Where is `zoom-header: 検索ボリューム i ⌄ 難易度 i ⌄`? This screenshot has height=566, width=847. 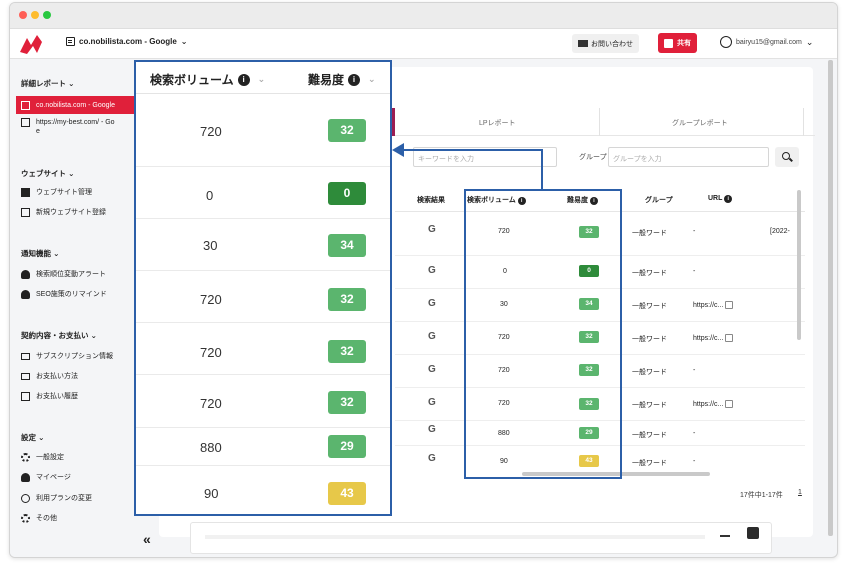
zoom-header: 検索ボリューム i ⌄ 難易度 i ⌄ is located at coordinates (263, 78).